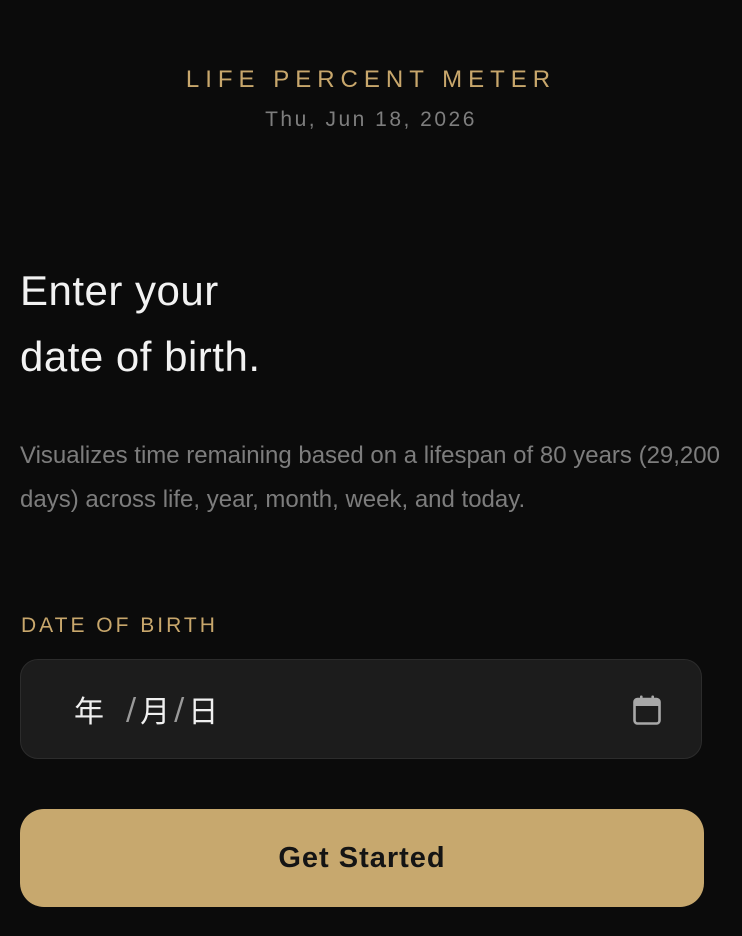  What do you see at coordinates (119, 290) in the screenshot?
I see `headline-line-1: Enter your` at bounding box center [119, 290].